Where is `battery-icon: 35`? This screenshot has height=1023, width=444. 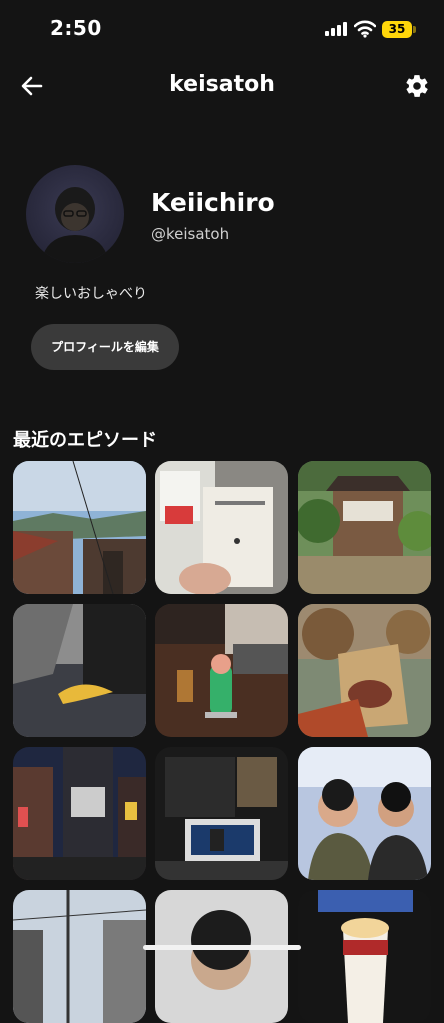
battery-icon: 35 is located at coordinates (397, 29).